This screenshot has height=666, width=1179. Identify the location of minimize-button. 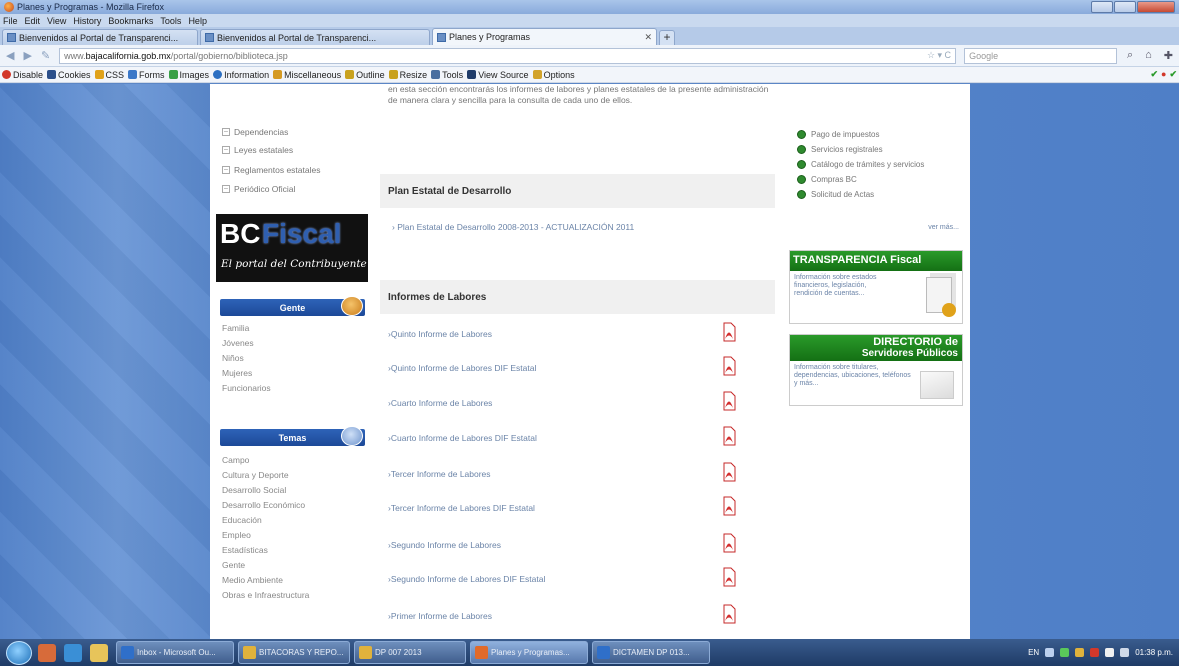
(1102, 7).